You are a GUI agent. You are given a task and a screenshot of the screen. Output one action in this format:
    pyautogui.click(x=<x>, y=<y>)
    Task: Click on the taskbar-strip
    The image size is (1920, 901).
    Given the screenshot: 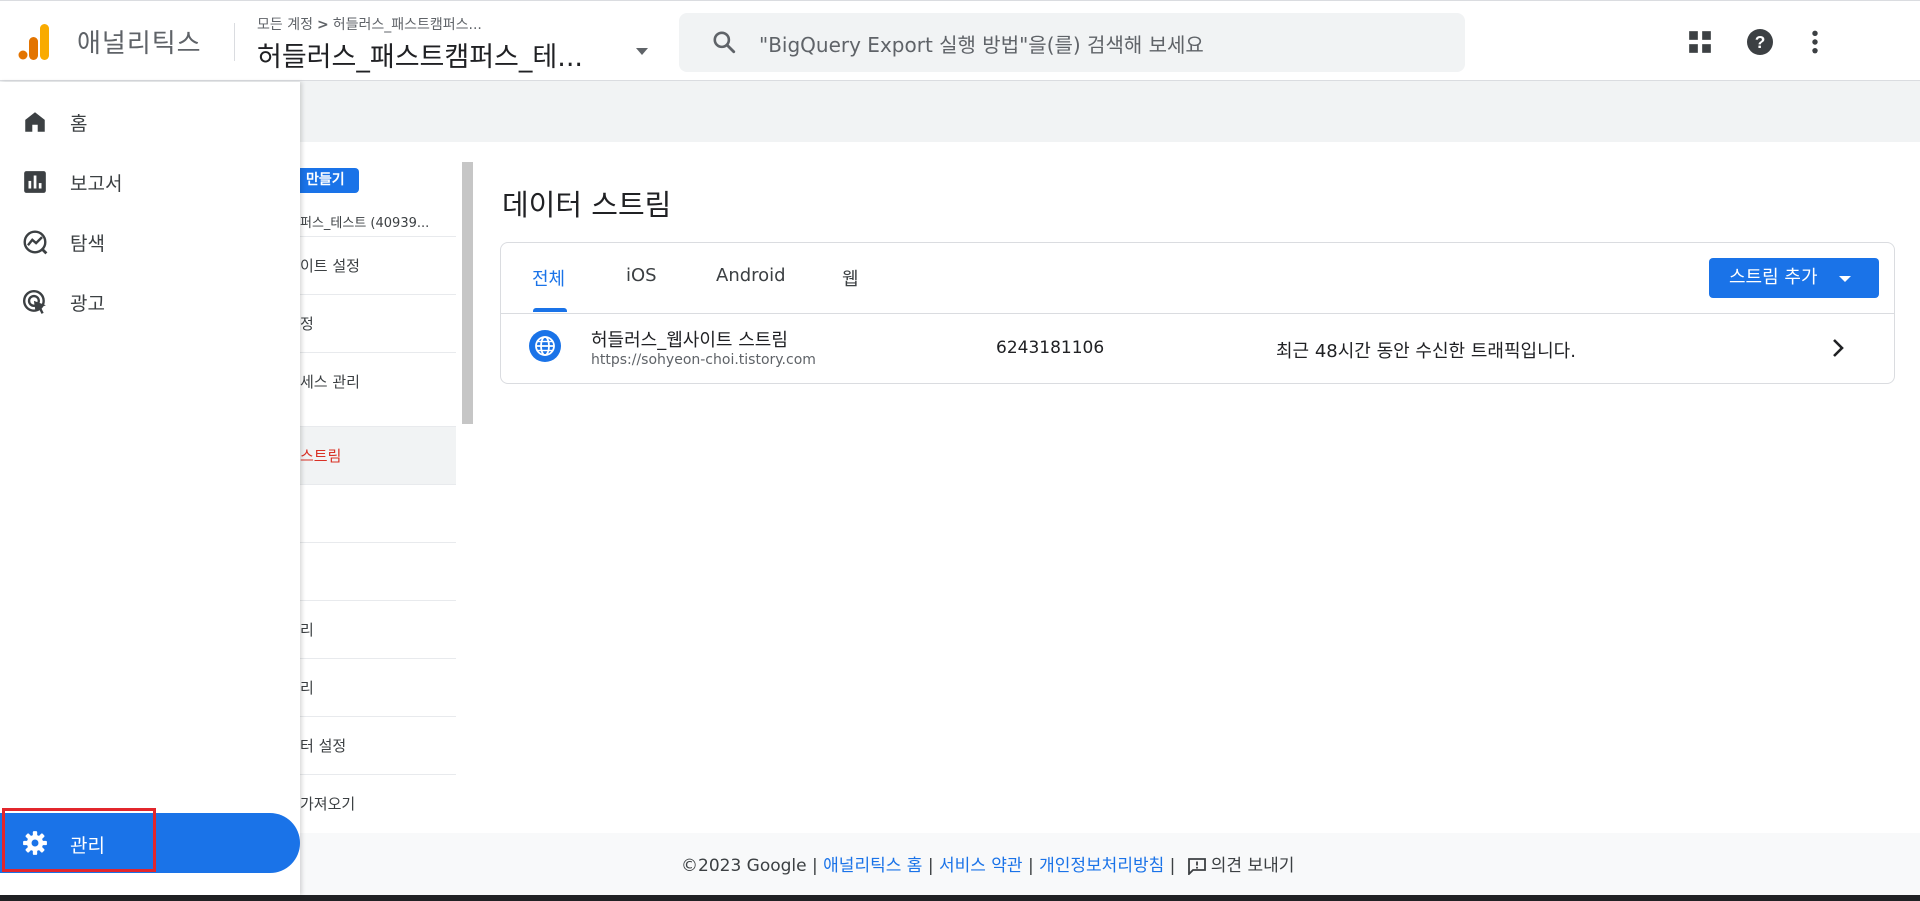 What is the action you would take?
    pyautogui.click(x=960, y=898)
    